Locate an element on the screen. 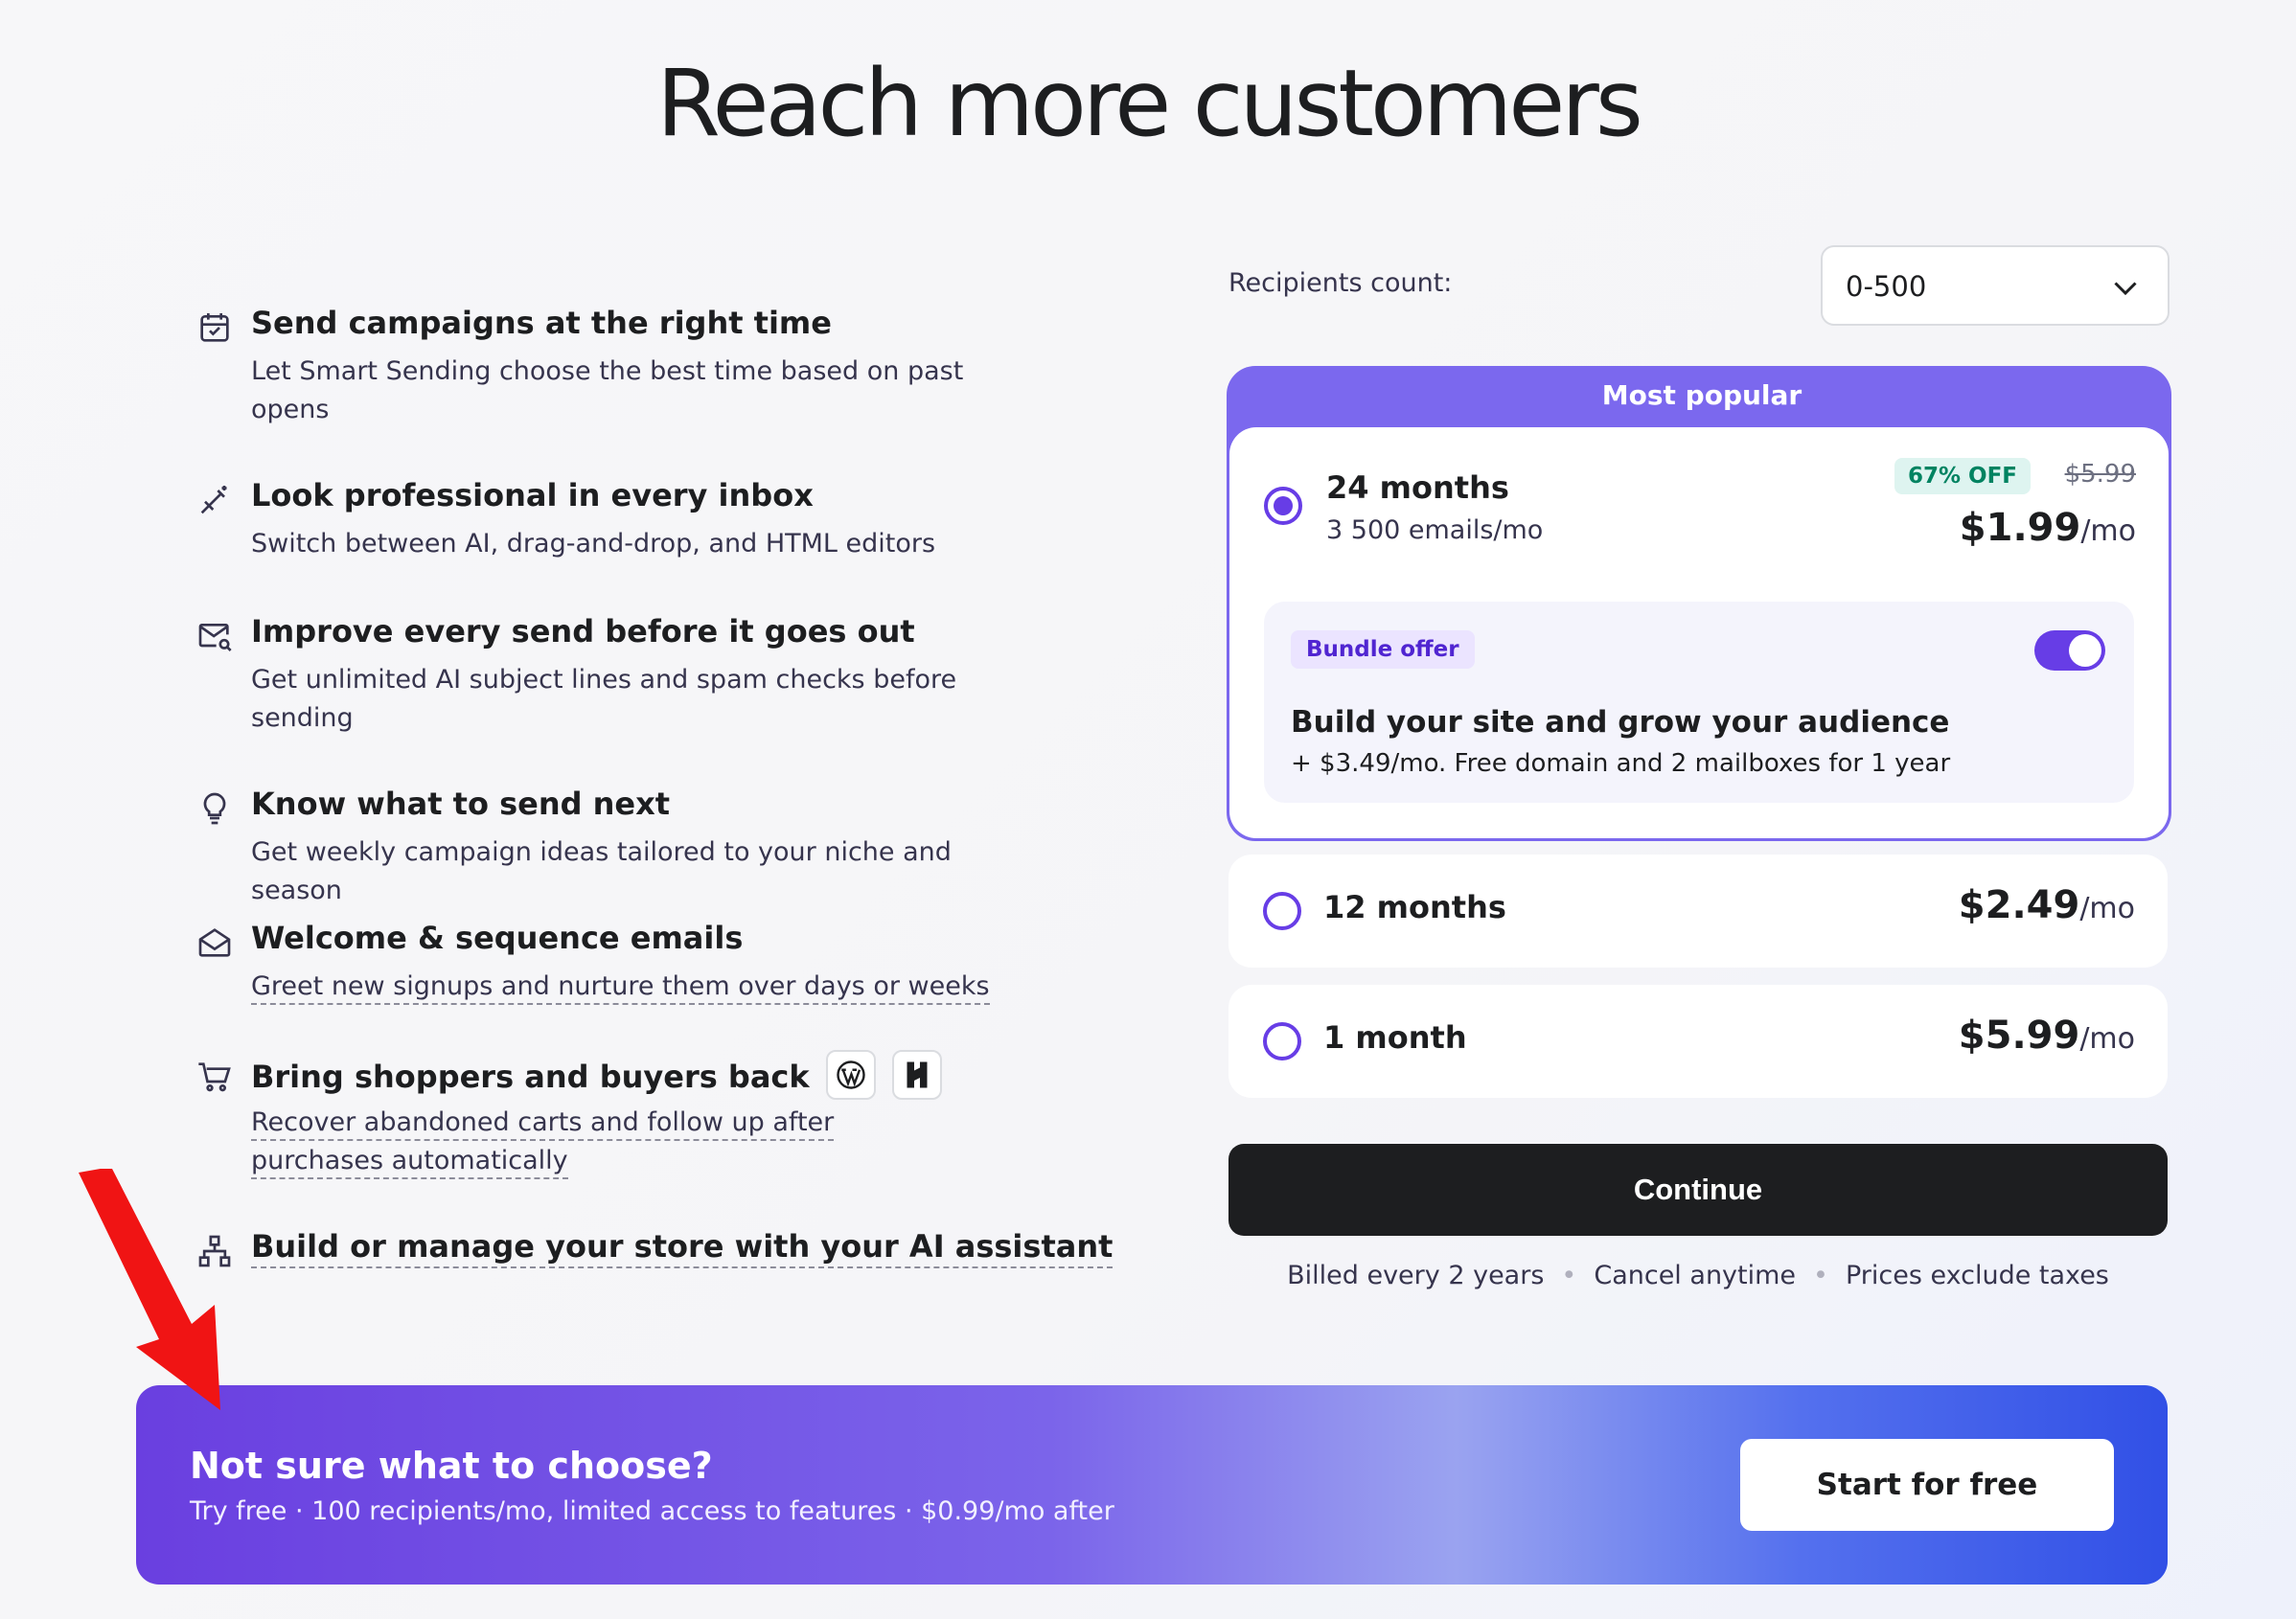  billing-note: Prices exclude taxes is located at coordinates (1977, 1276).